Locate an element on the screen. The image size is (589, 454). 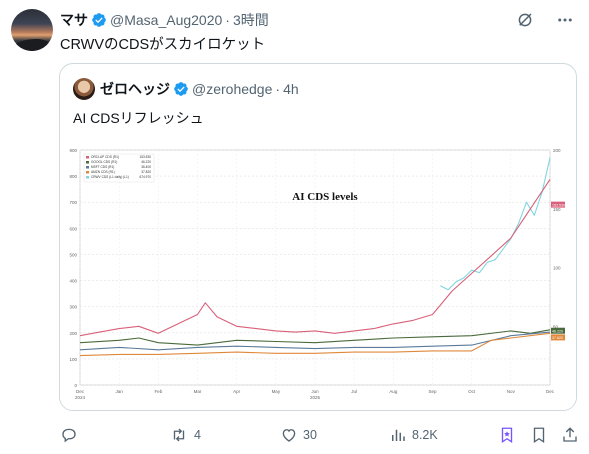
x-tick-label: Feb is located at coordinates (158, 391).